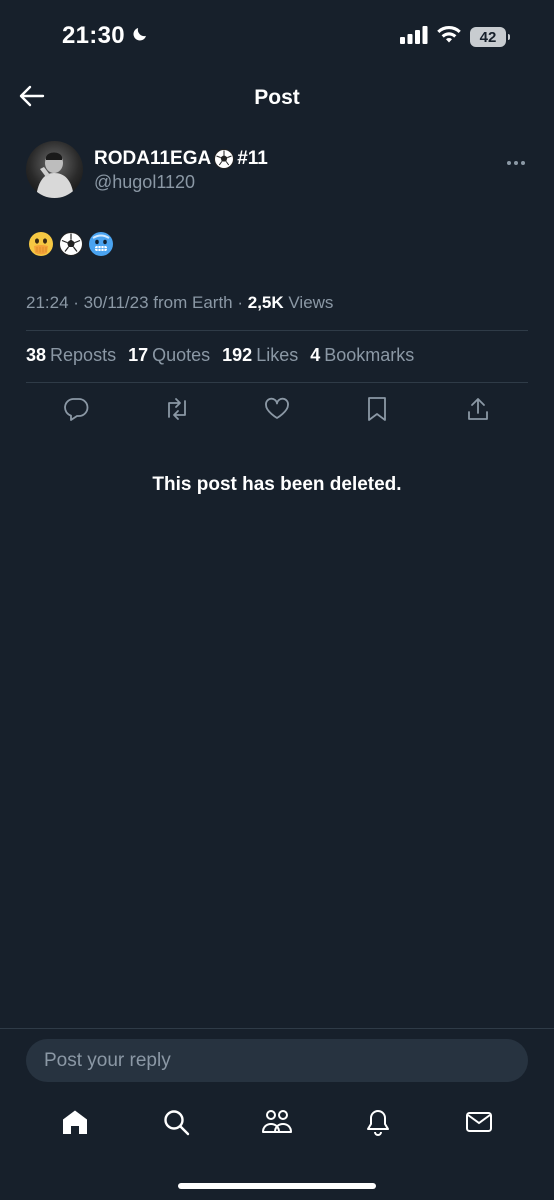 The image size is (554, 1200). Describe the element at coordinates (101, 246) in the screenshot. I see `cold-face-icon` at that location.